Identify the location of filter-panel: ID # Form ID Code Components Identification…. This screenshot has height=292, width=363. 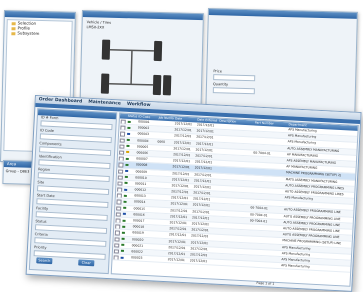
(73, 191).